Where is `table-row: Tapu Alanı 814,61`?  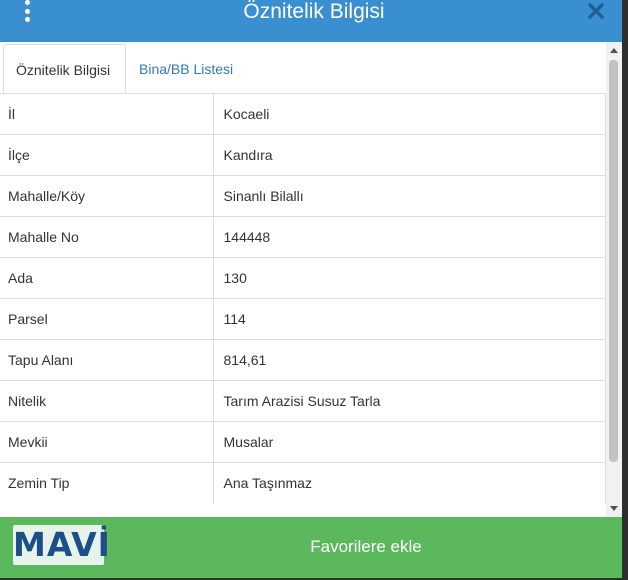
table-row: Tapu Alanı 814,61 is located at coordinates (303, 360).